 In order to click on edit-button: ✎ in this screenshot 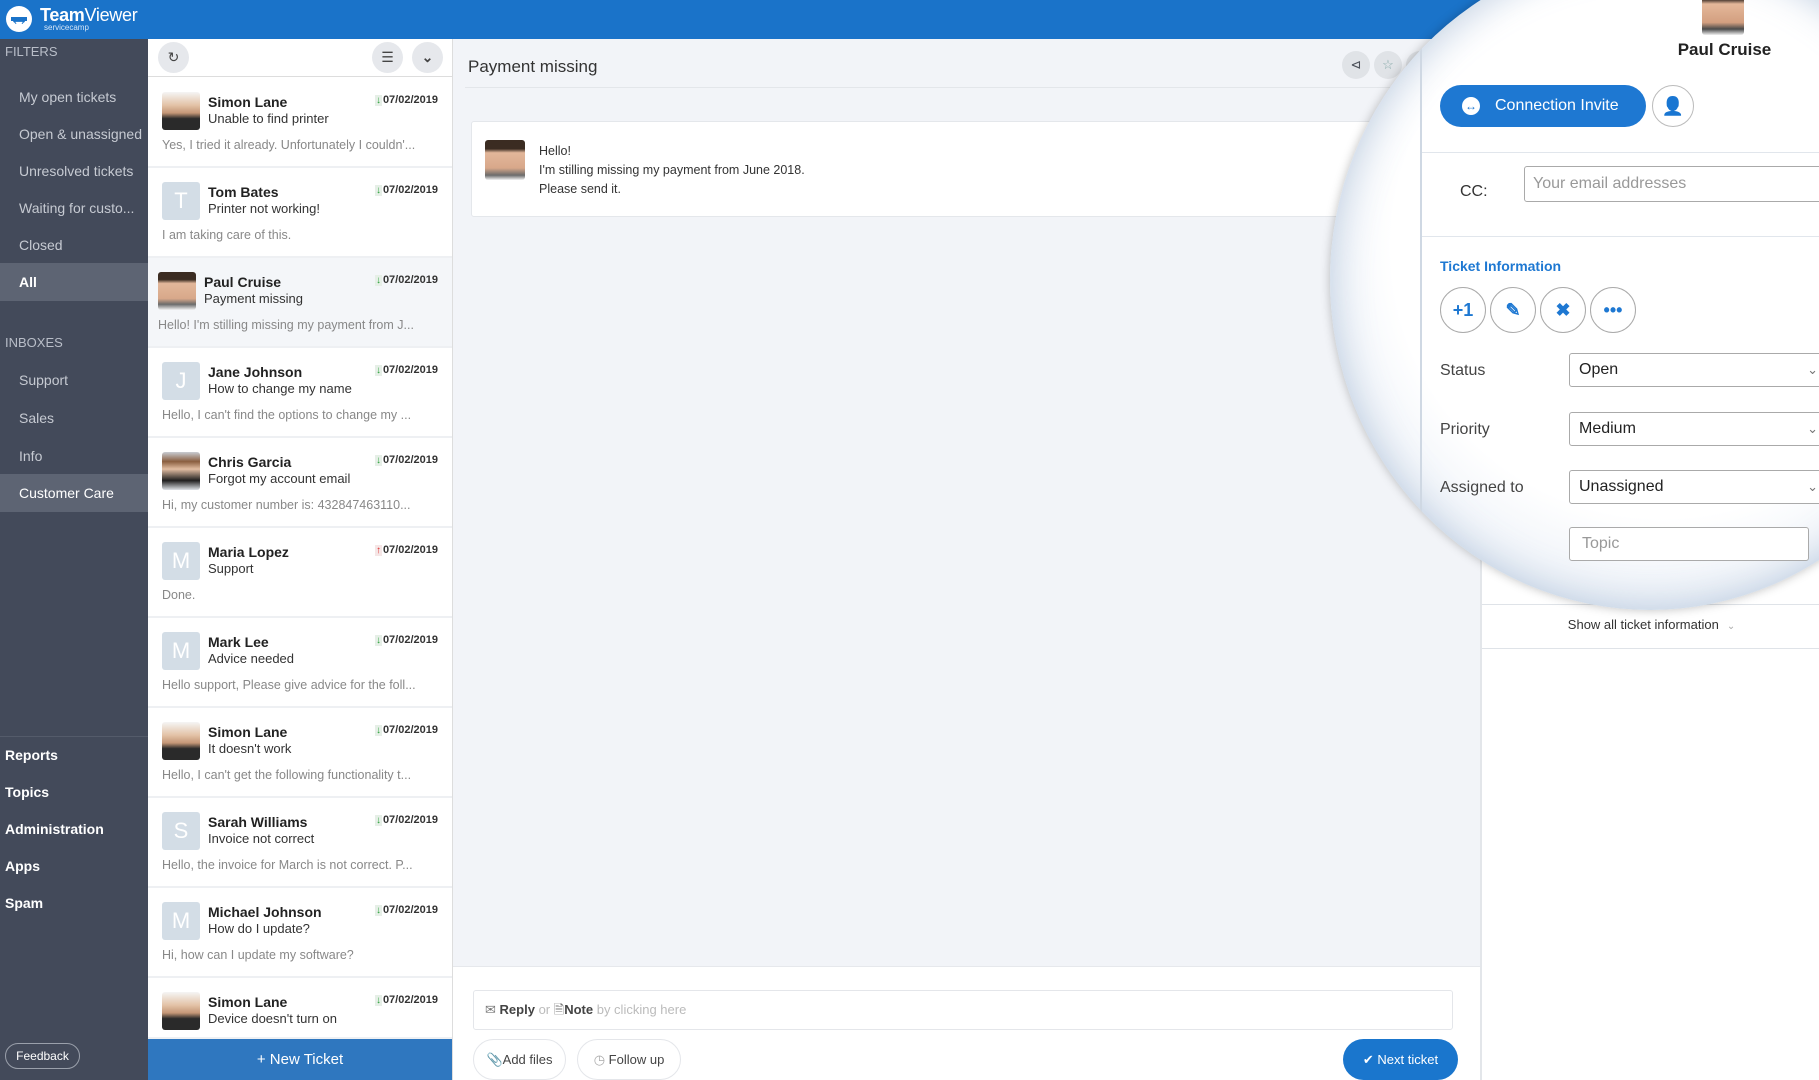, I will do `click(1513, 310)`.